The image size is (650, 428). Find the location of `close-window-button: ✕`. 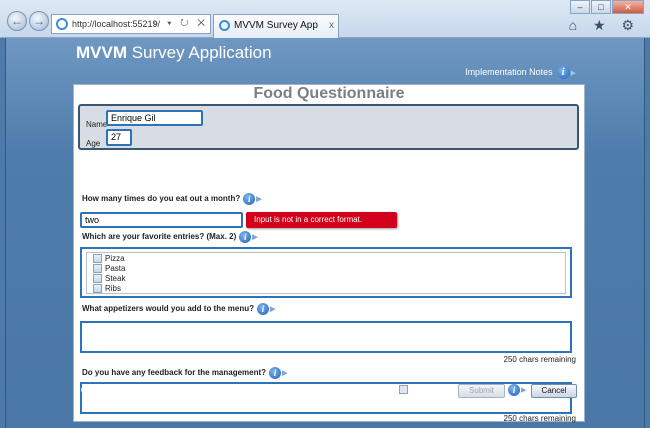

close-window-button: ✕ is located at coordinates (628, 7).